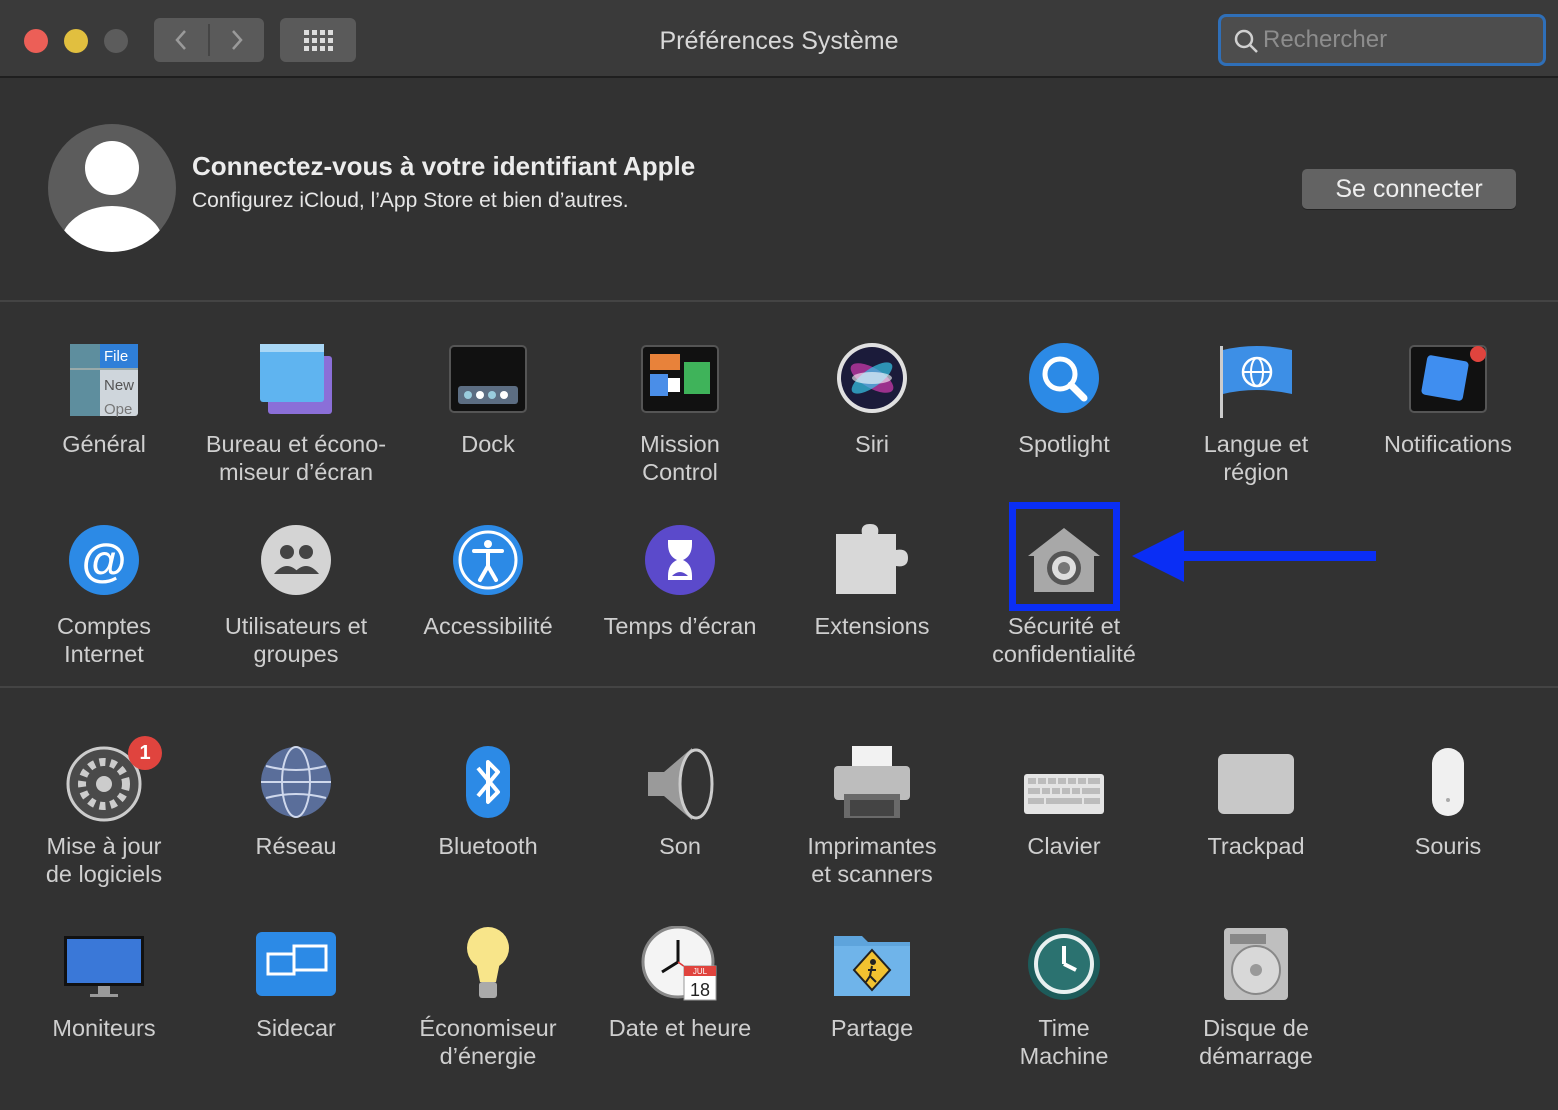  What do you see at coordinates (872, 1006) in the screenshot?
I see `pane-sharing: Partage` at bounding box center [872, 1006].